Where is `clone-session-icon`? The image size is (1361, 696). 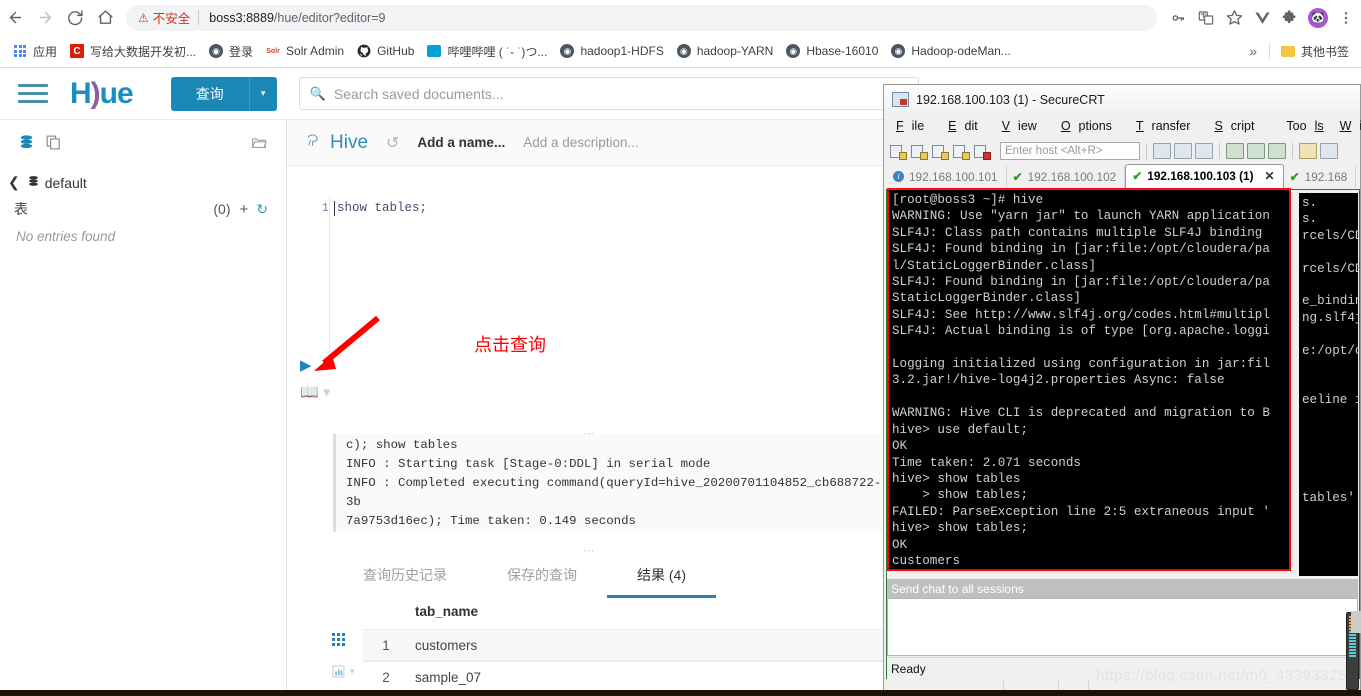 clone-session-icon is located at coordinates (940, 151).